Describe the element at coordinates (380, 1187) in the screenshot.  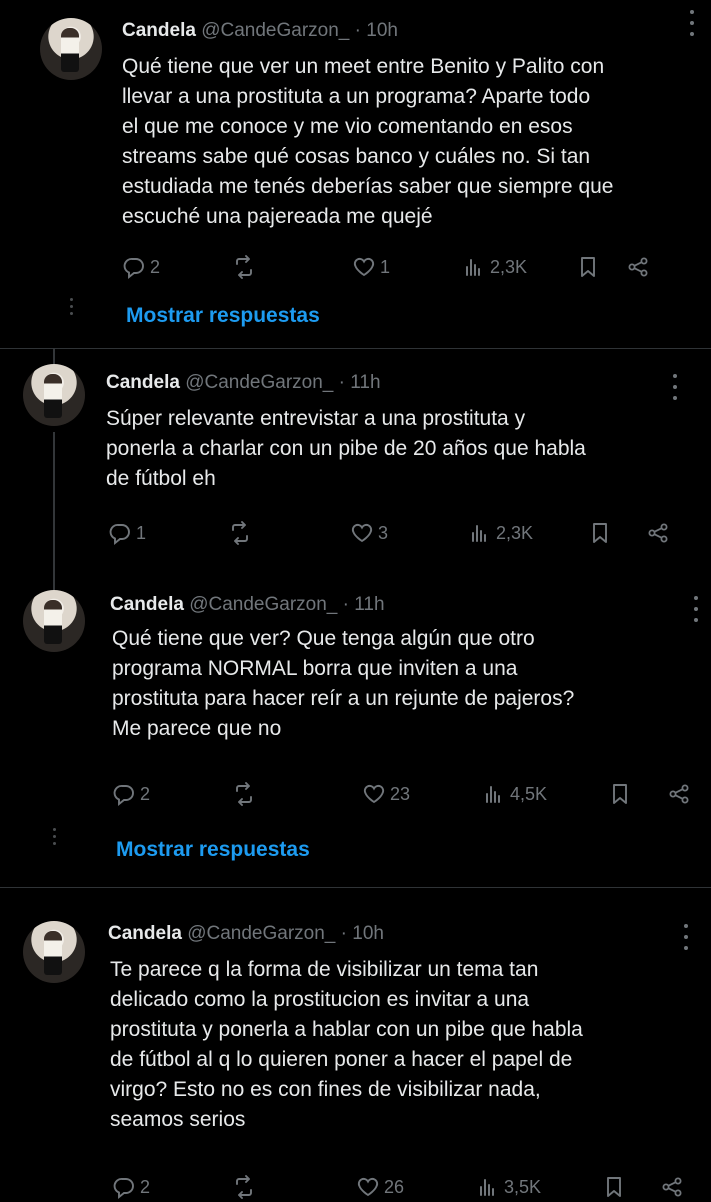
I see `like-button: 26` at that location.